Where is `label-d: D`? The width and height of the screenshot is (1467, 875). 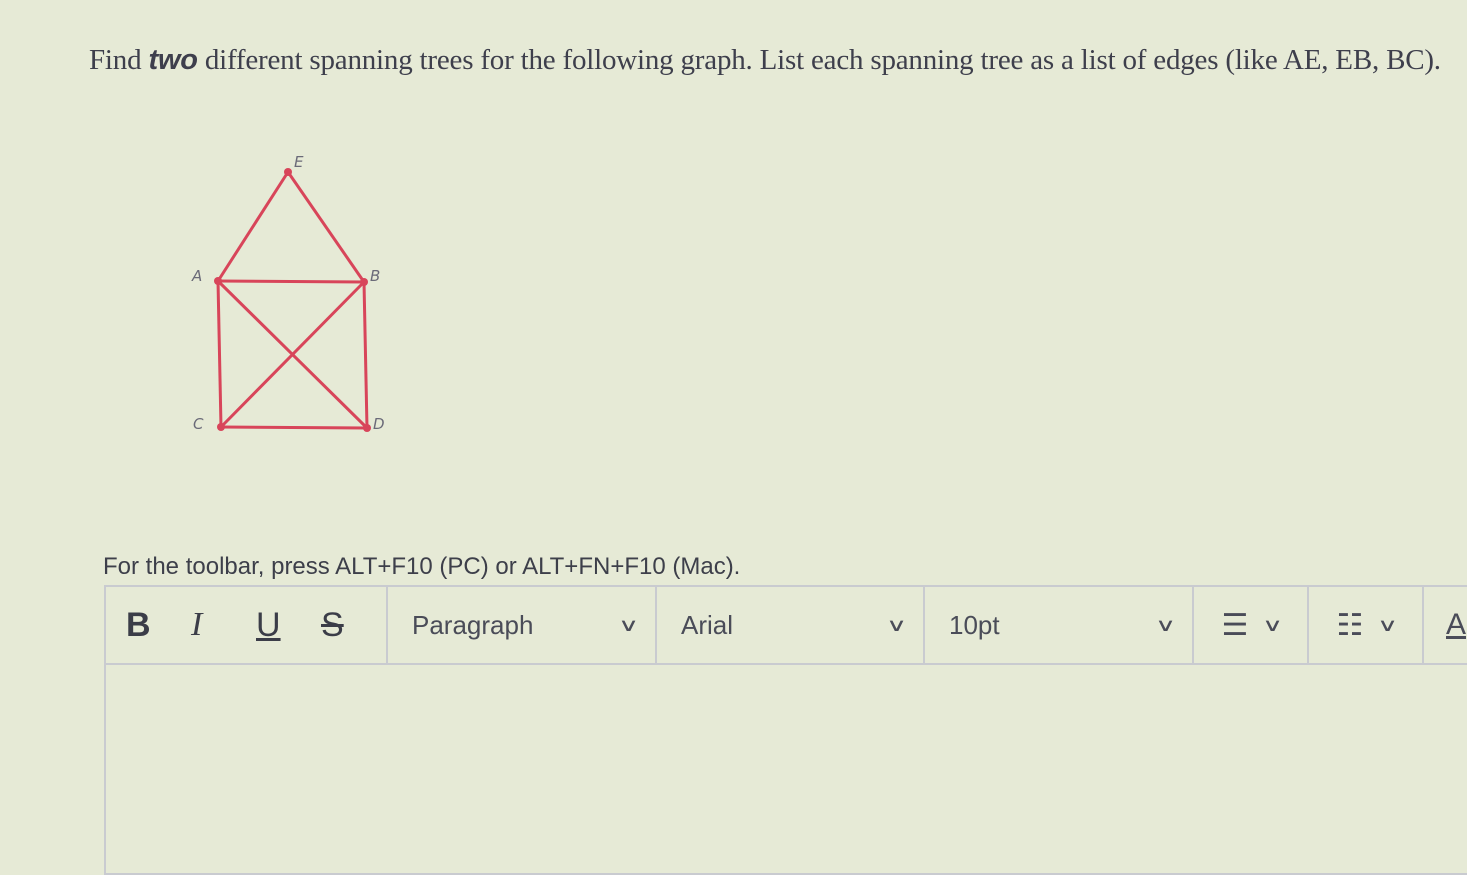
label-d: D is located at coordinates (379, 424).